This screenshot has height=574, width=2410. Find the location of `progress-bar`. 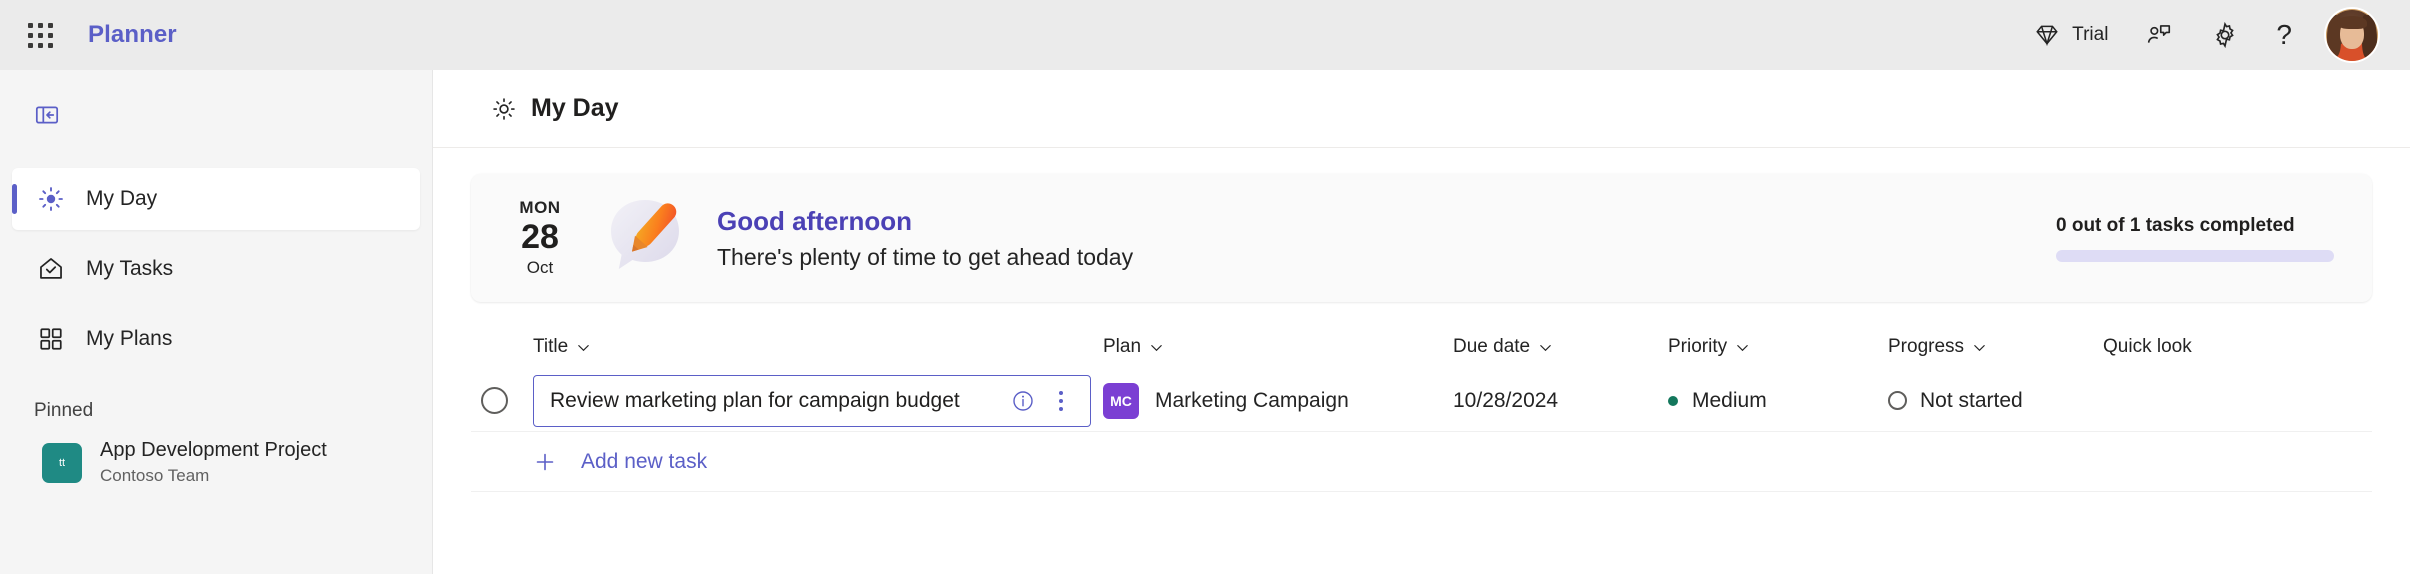

progress-bar is located at coordinates (2195, 255).